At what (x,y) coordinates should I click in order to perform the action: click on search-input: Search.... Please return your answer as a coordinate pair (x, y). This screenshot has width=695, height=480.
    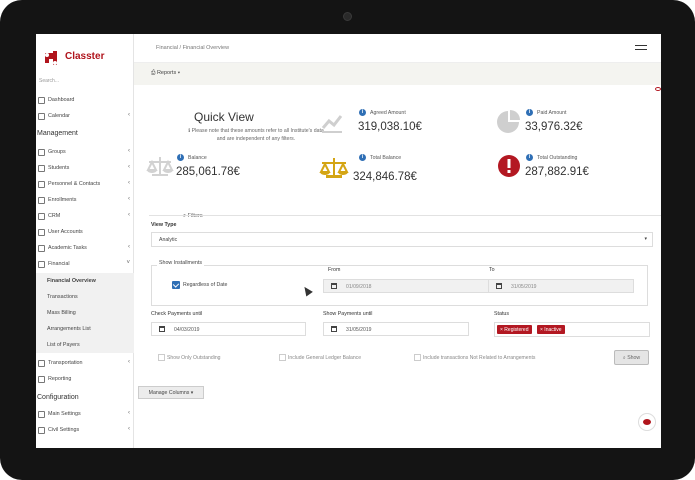
    Looking at the image, I should click on (49, 81).